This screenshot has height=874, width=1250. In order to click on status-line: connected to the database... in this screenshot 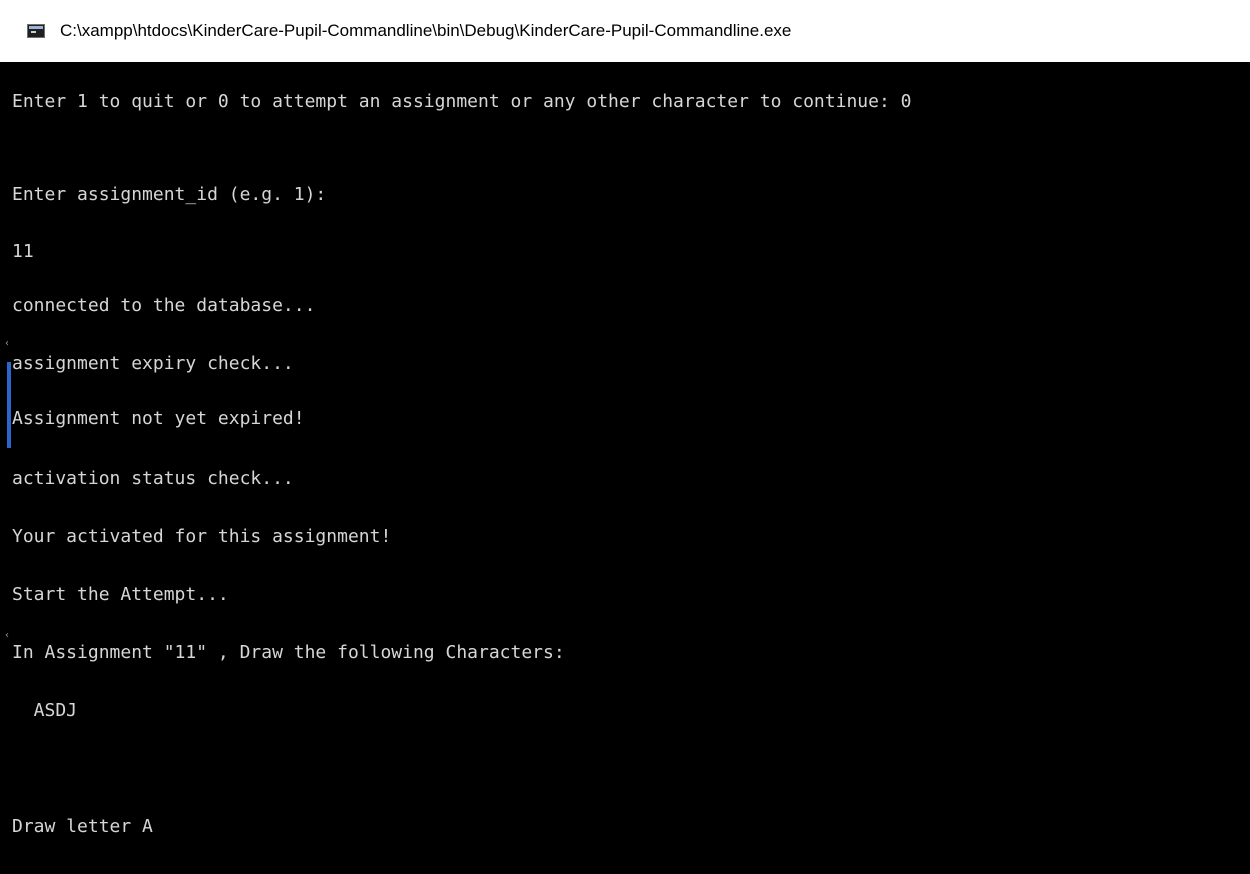, I will do `click(164, 305)`.